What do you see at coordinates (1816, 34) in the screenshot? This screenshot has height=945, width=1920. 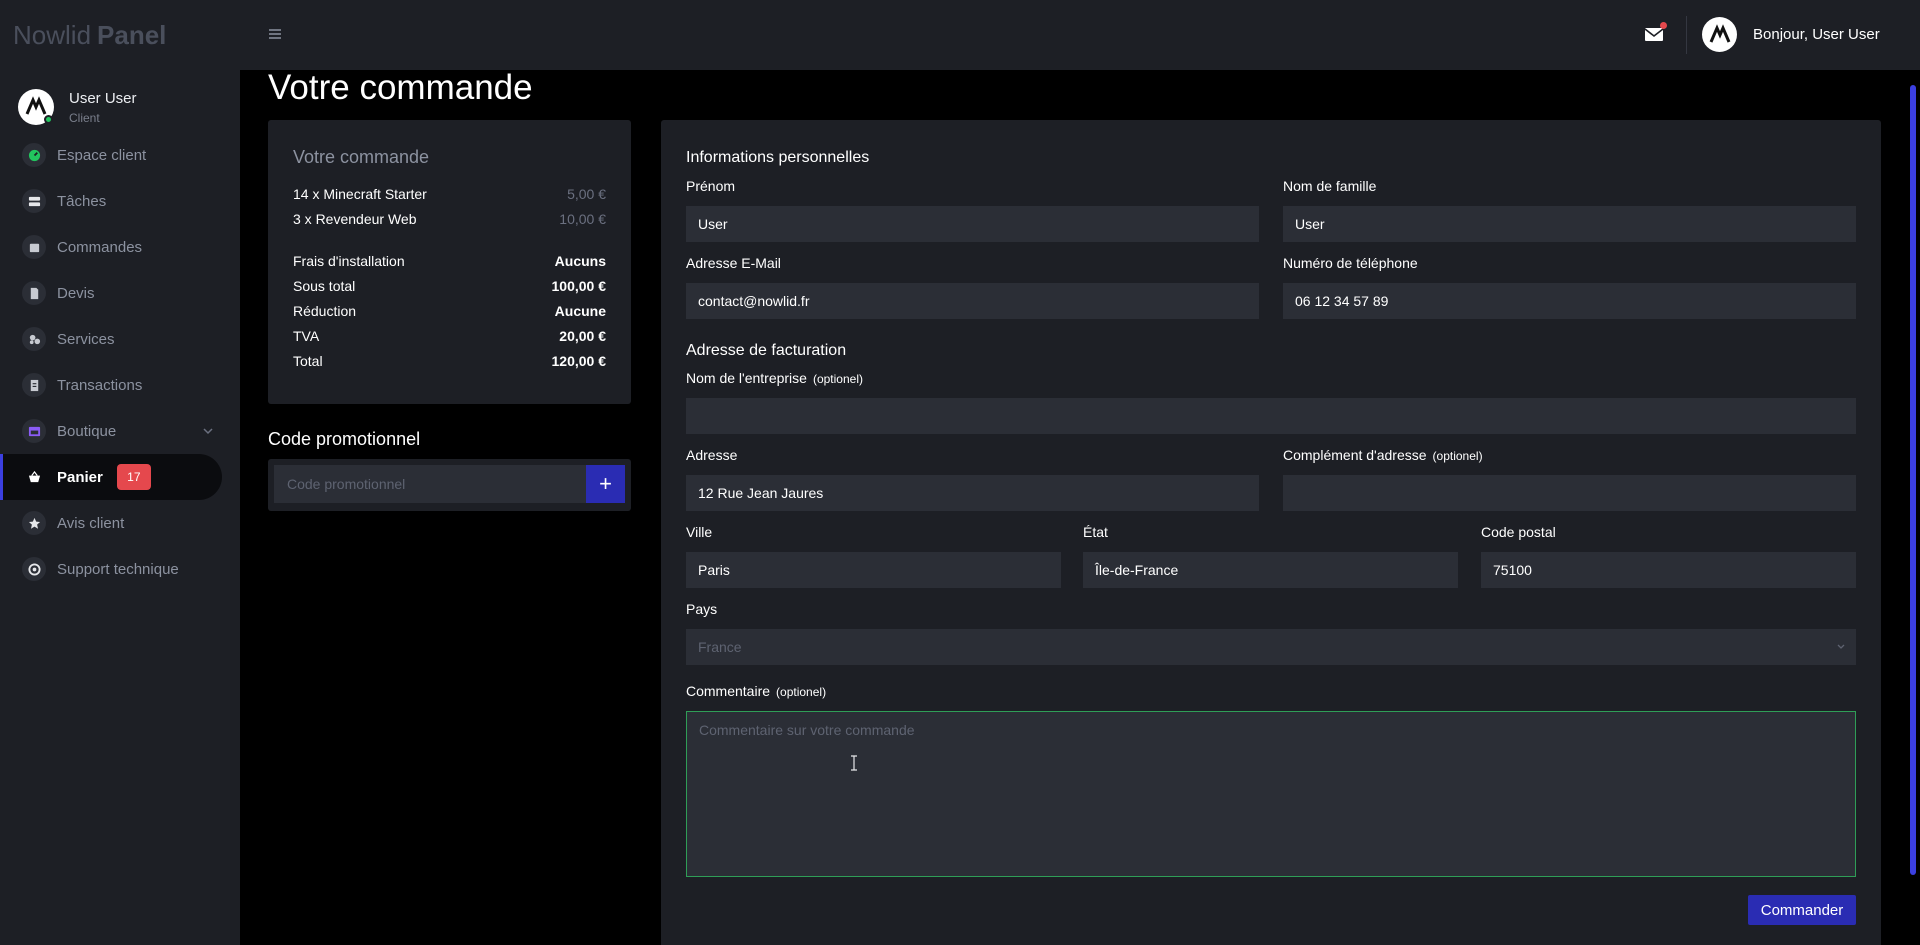 I see `user-greeting: Bonjour, User User` at bounding box center [1816, 34].